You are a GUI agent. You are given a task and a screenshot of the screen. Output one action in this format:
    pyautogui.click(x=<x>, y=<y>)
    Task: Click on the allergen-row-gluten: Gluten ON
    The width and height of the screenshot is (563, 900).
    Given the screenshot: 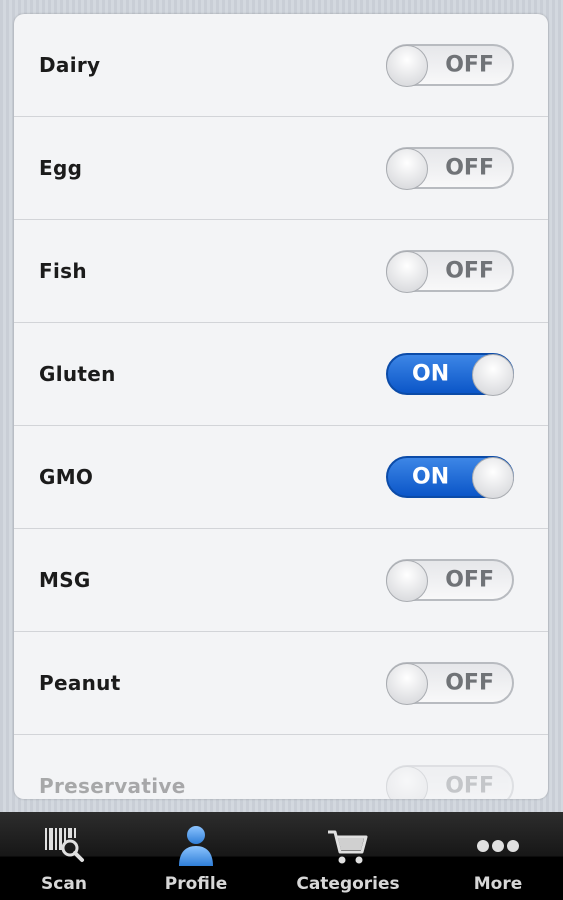 What is the action you would take?
    pyautogui.click(x=281, y=374)
    